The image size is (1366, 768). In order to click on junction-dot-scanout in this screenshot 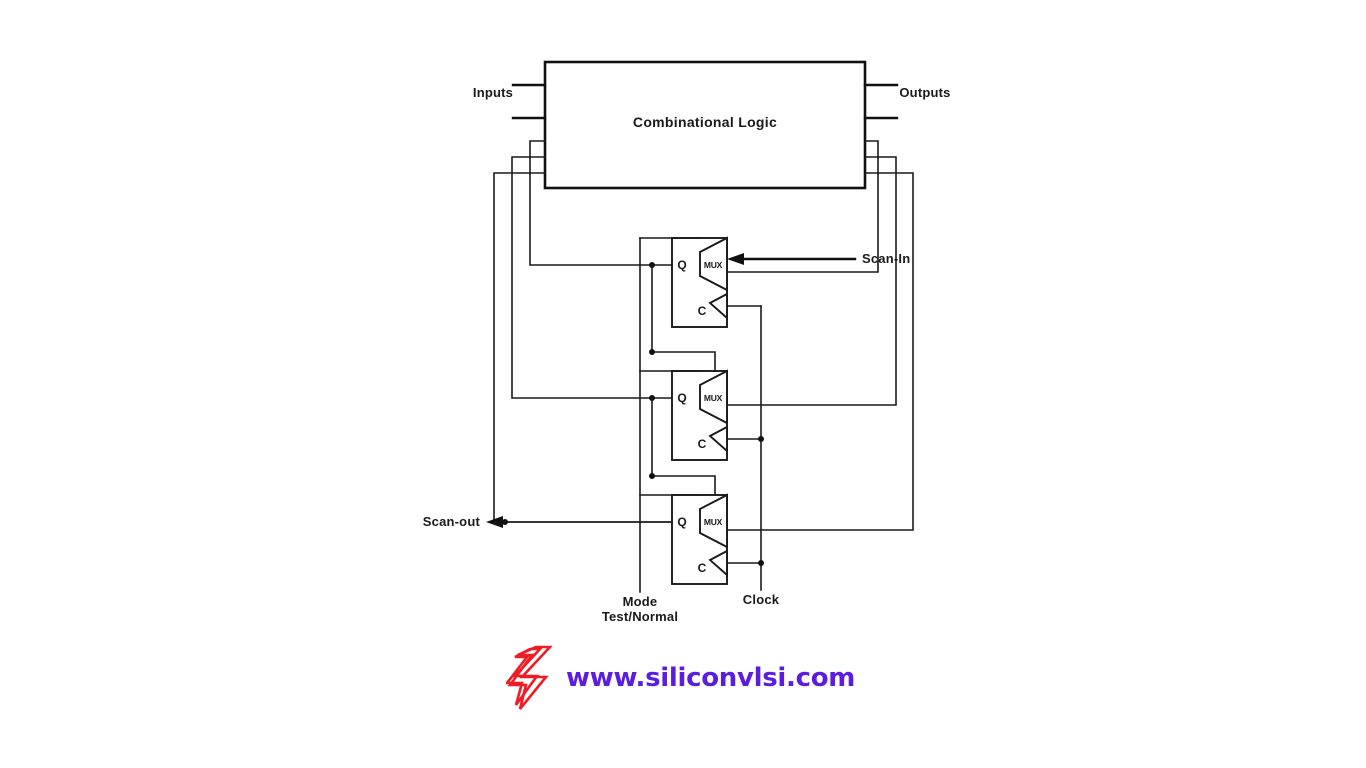, I will do `click(505, 522)`.